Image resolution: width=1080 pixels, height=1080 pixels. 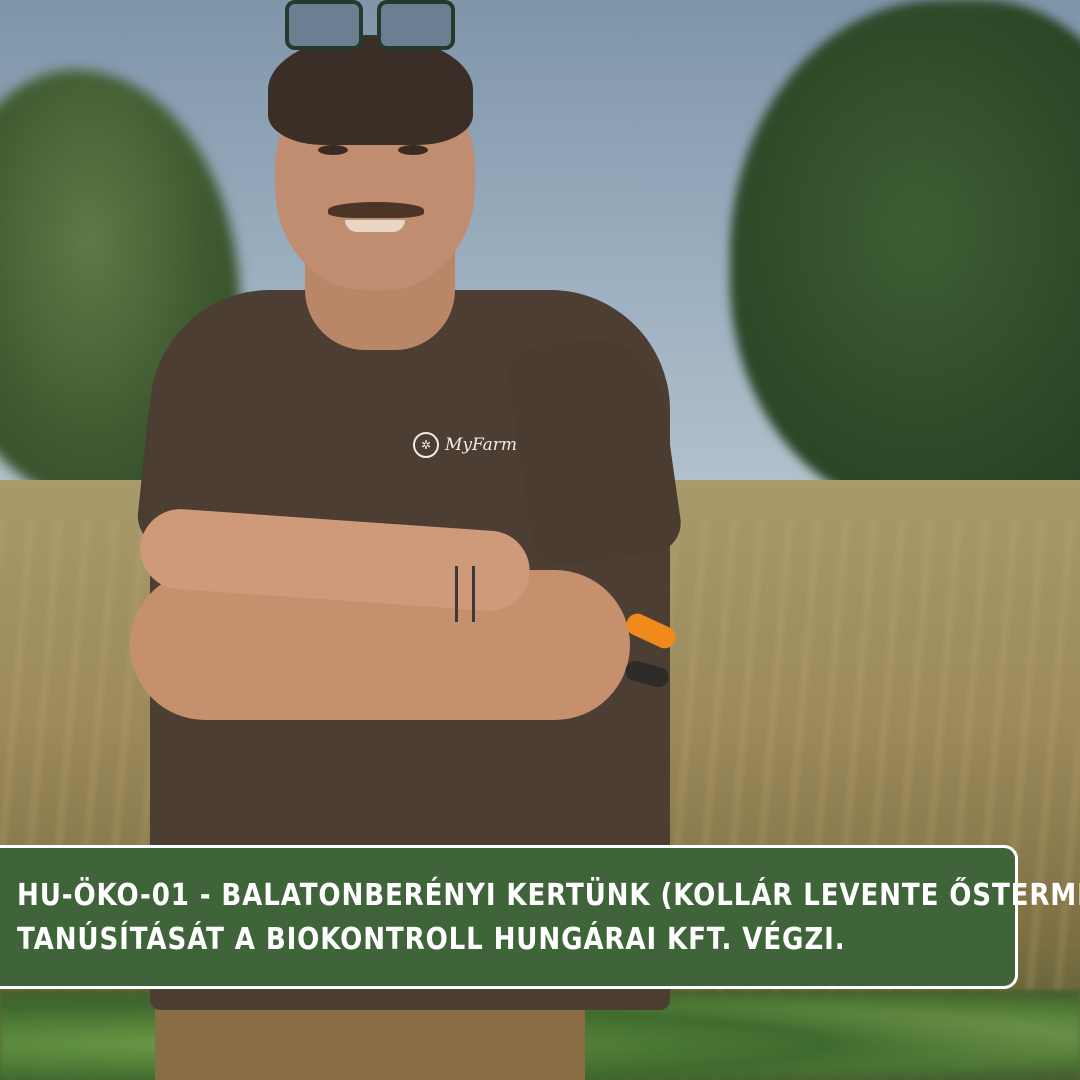 What do you see at coordinates (413, 150) in the screenshot?
I see `eye-right` at bounding box center [413, 150].